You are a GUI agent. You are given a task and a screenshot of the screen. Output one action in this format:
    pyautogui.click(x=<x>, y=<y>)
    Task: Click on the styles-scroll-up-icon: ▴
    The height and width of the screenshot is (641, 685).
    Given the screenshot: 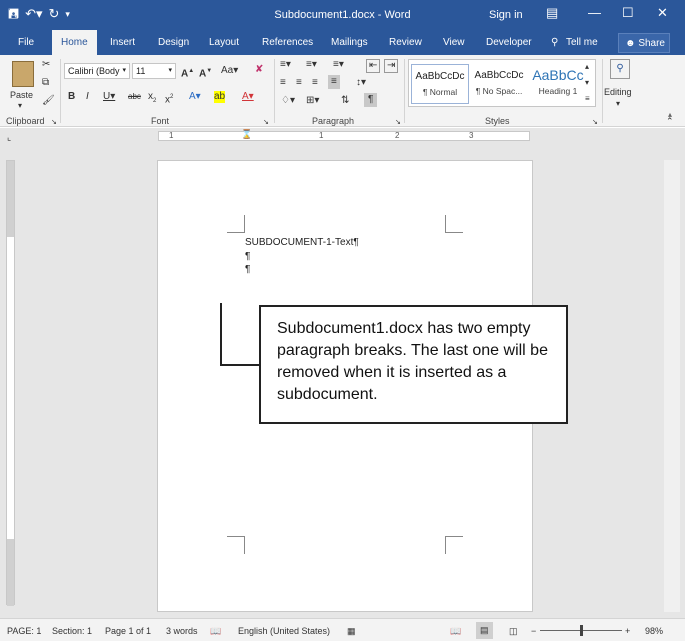 What is the action you would take?
    pyautogui.click(x=587, y=67)
    